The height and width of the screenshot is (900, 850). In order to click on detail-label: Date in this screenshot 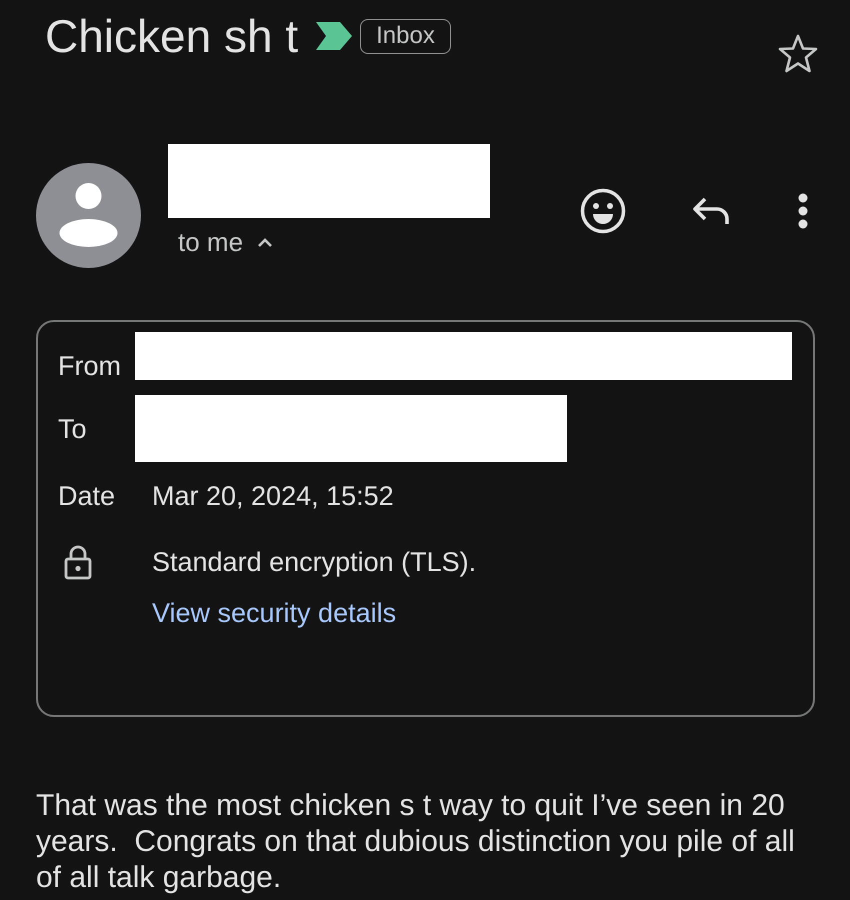, I will do `click(87, 496)`.